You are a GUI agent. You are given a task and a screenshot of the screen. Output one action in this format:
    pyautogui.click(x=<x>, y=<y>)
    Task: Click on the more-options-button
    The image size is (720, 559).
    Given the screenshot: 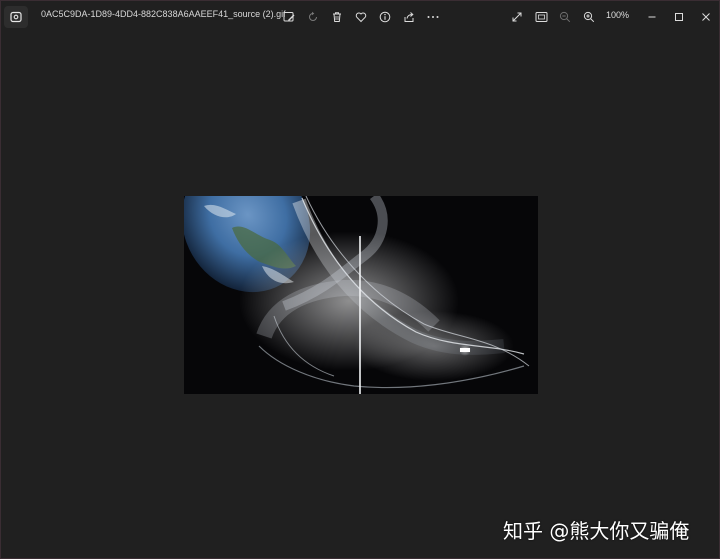 What is the action you would take?
    pyautogui.click(x=433, y=17)
    